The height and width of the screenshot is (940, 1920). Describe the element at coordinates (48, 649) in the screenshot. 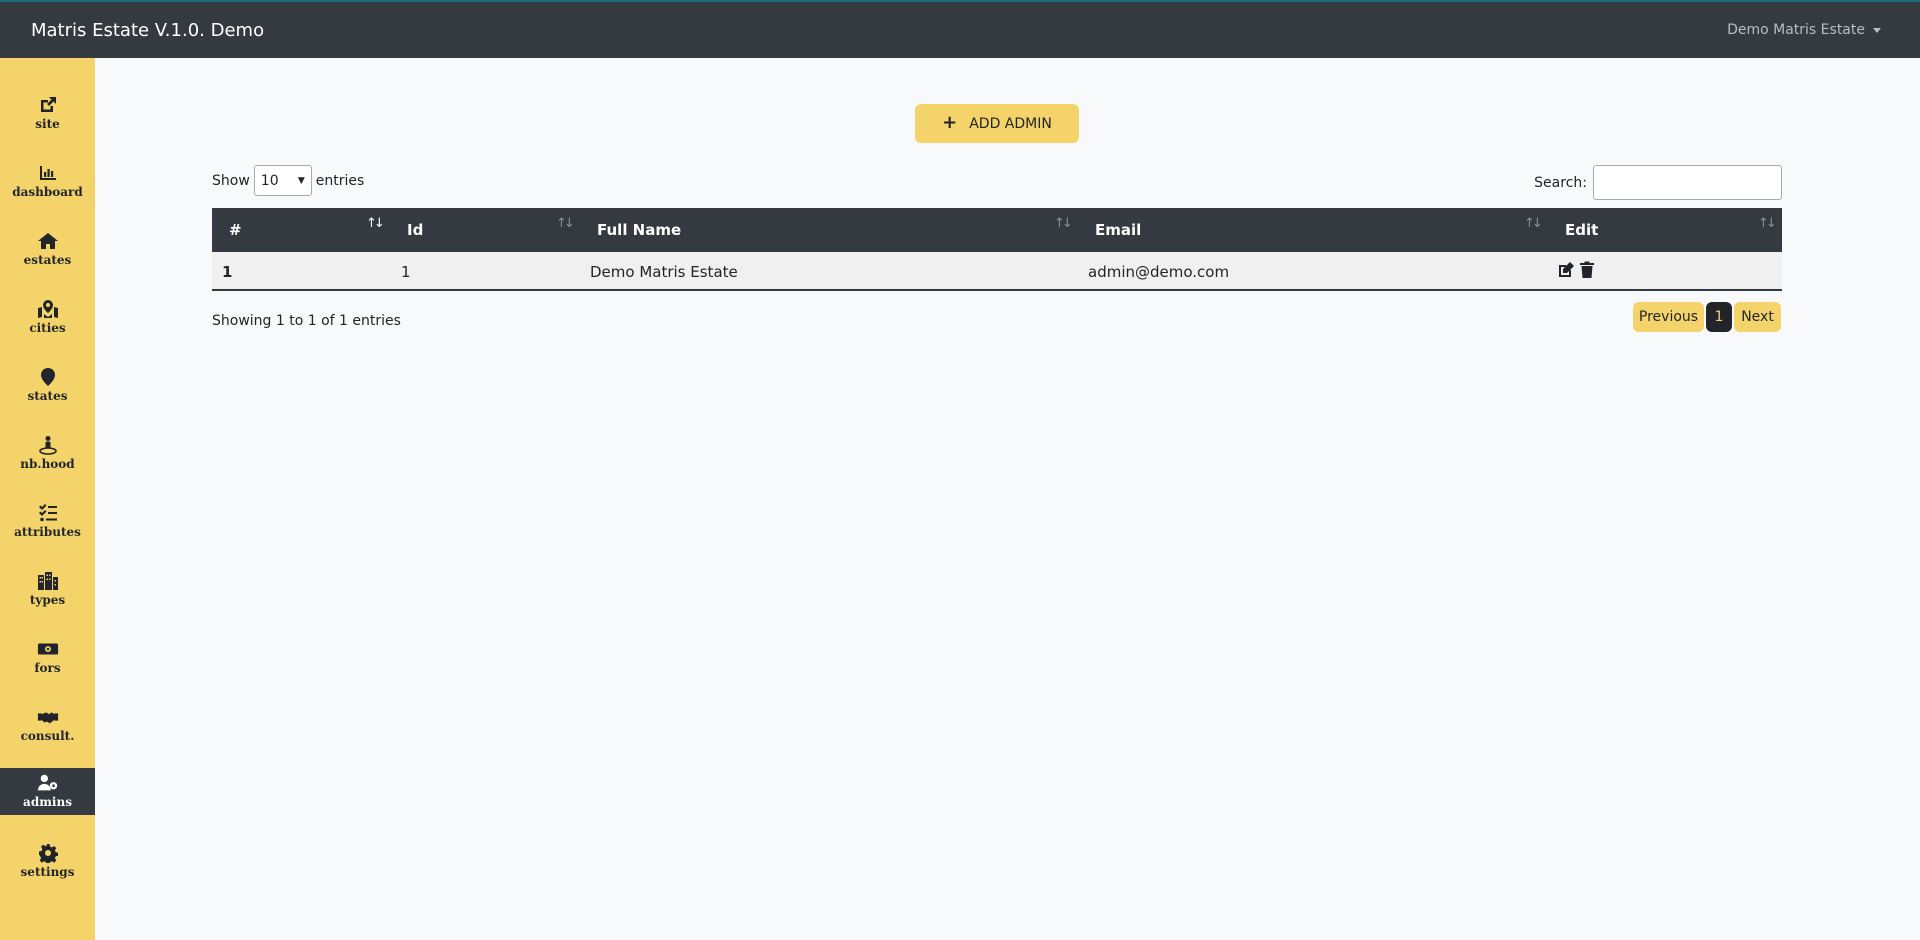

I see `money-bill-icon` at that location.